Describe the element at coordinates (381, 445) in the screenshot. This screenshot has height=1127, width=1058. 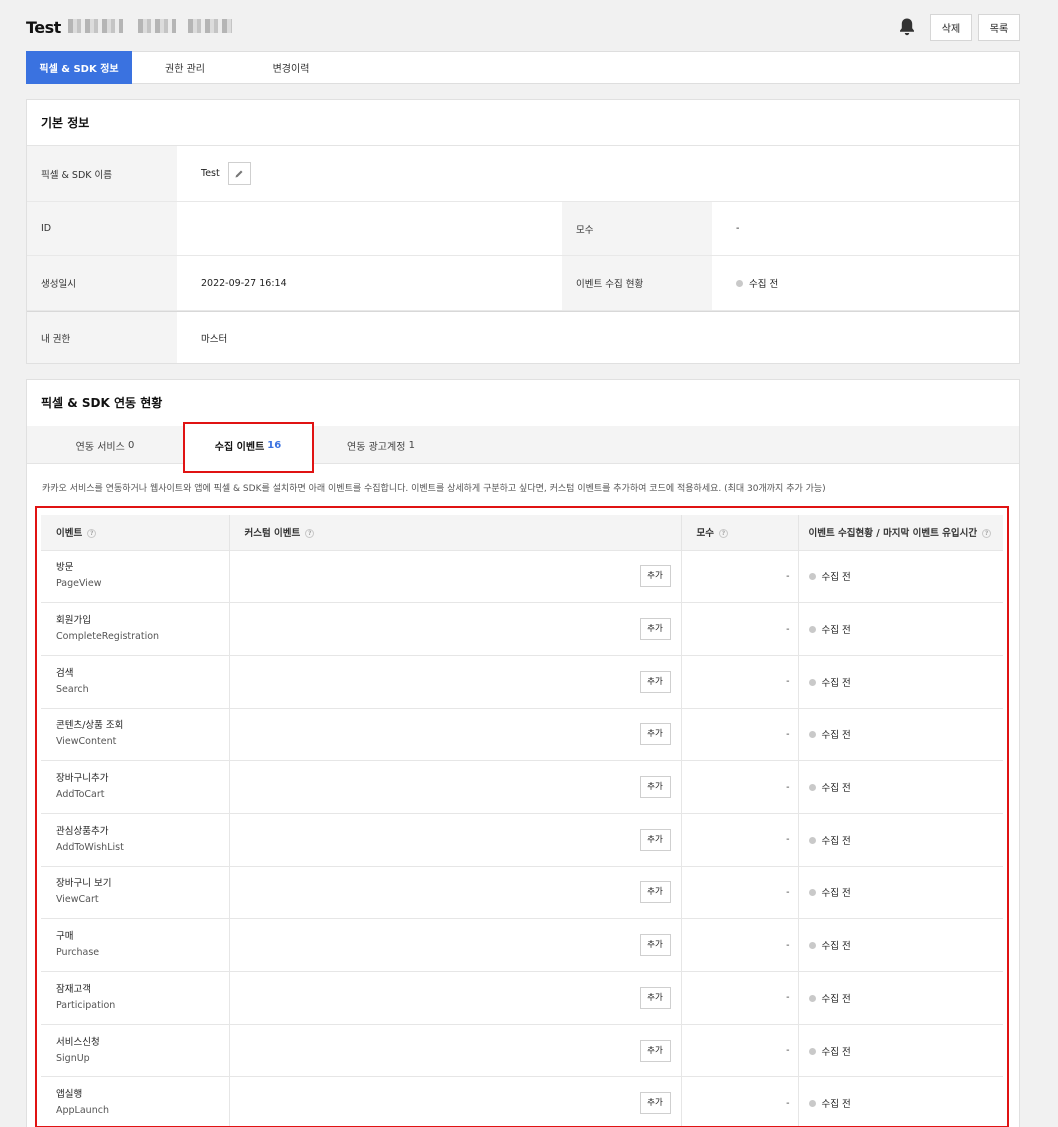
I see `tab-linked-ad-accounts: 연동 광고계정 1` at that location.